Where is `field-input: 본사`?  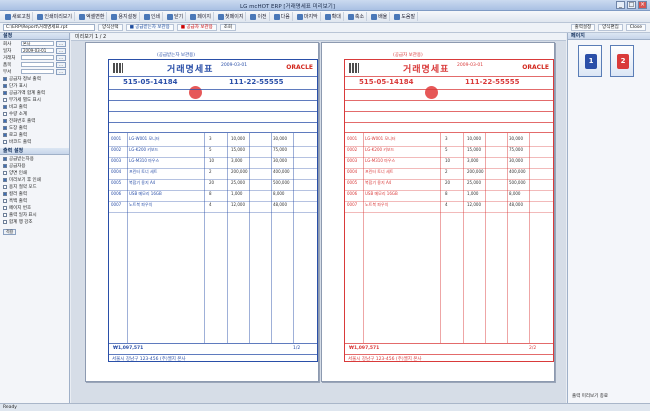 field-input: 본사 is located at coordinates (37, 43).